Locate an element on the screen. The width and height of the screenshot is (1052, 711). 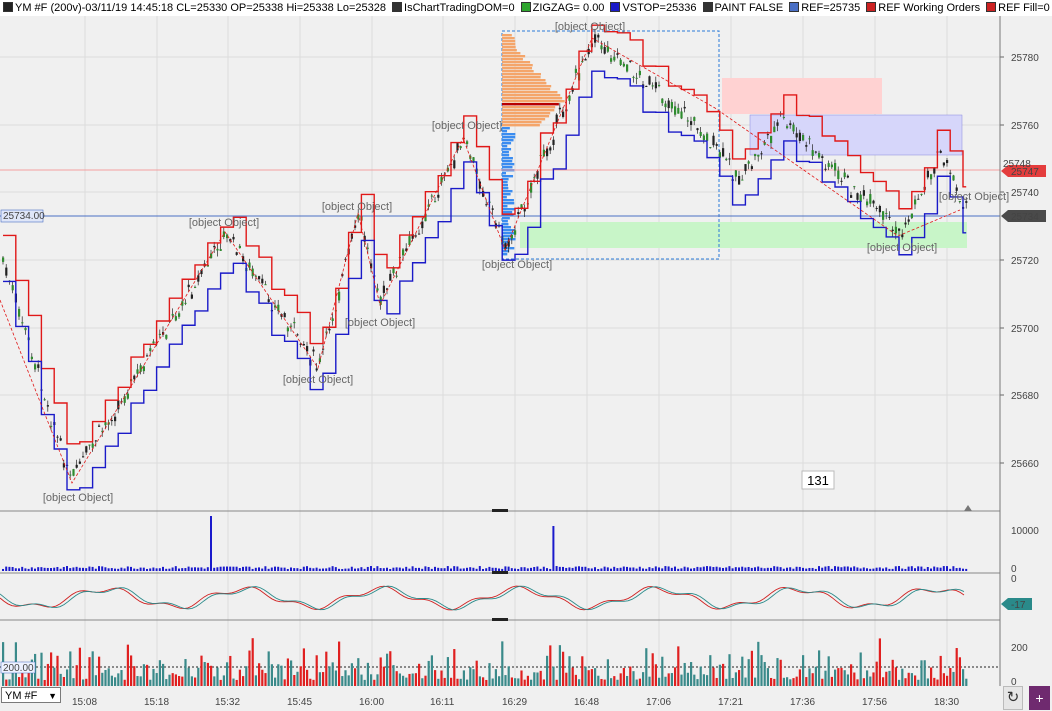
price-tick: 25780 is located at coordinates (1025, 58).